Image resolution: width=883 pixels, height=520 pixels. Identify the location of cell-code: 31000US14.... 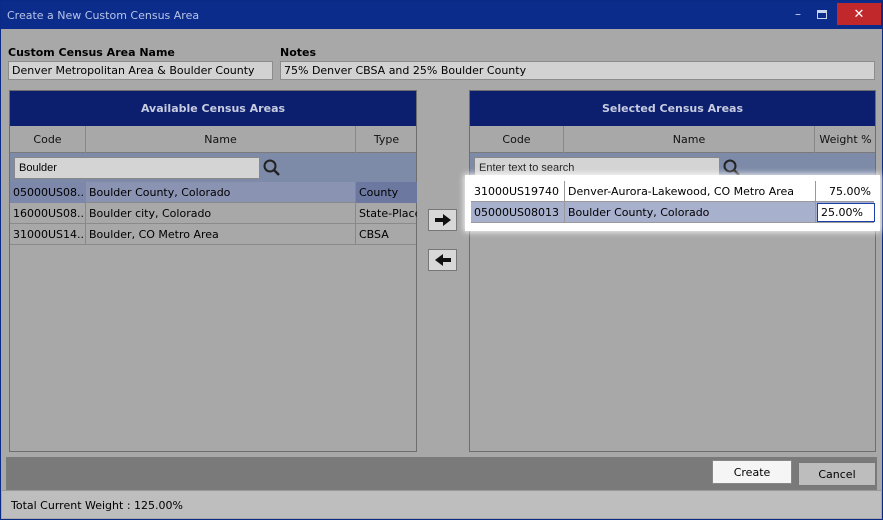
(48, 234).